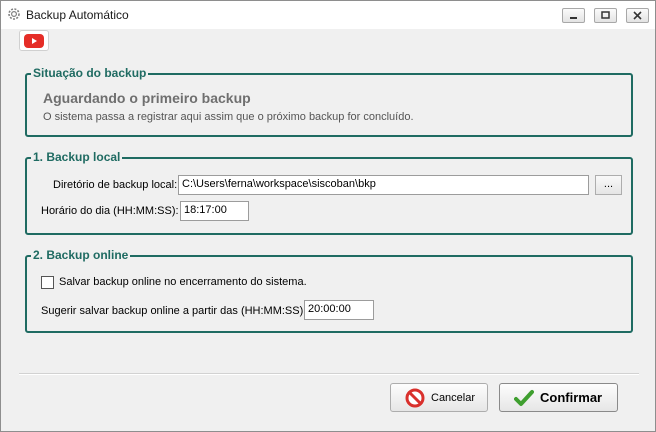 The width and height of the screenshot is (656, 432). I want to click on local-time-input: 18:17:00, so click(214, 211).